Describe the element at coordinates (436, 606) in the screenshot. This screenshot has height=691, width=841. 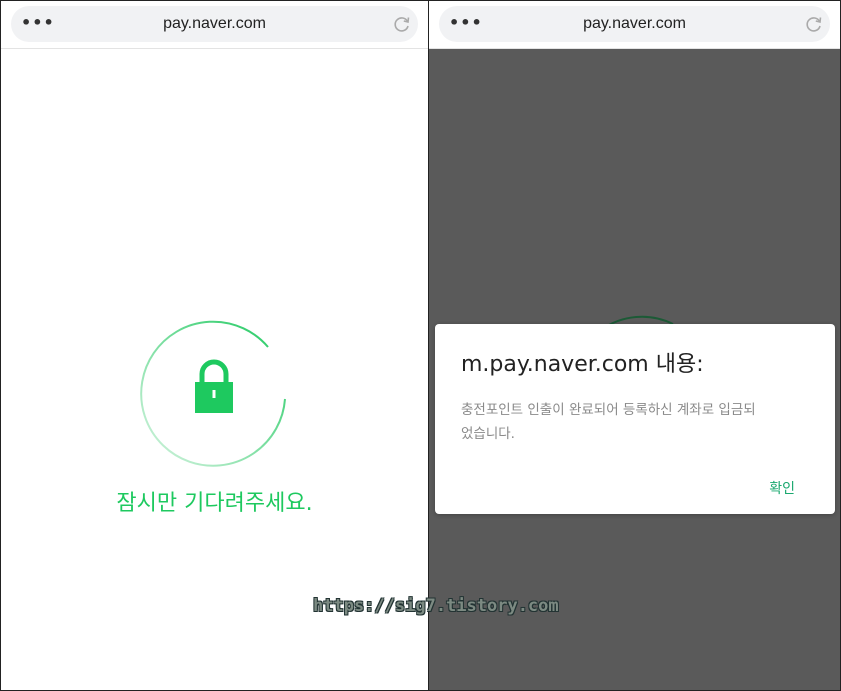
I see `watermark-text: https://sig7.tistory.com` at that location.